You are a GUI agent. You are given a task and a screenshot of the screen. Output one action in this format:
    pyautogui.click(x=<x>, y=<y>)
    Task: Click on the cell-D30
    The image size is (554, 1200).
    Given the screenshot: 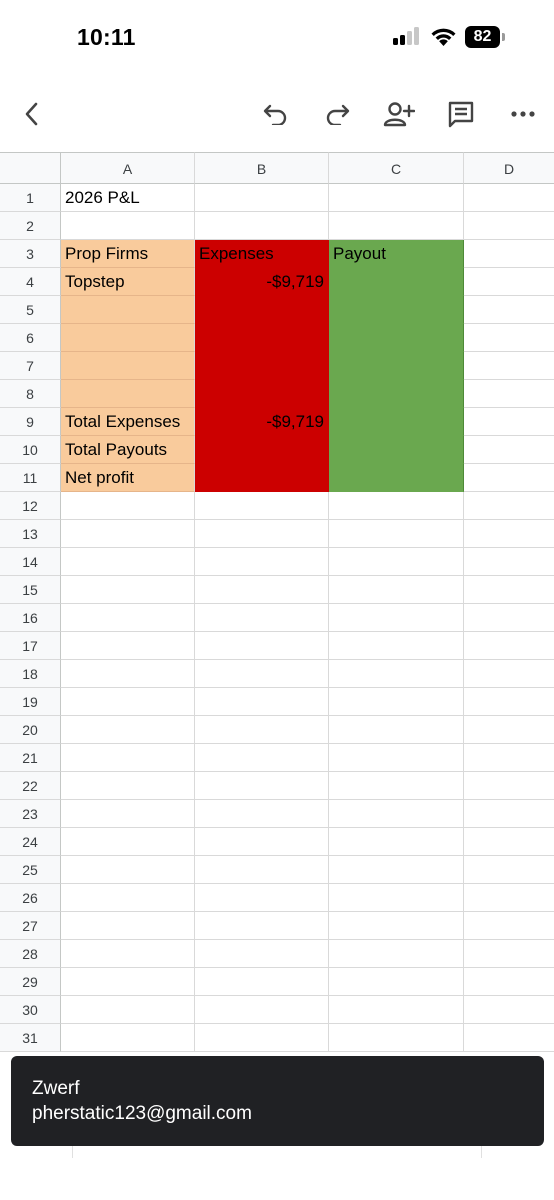 What is the action you would take?
    pyautogui.click(x=509, y=1010)
    